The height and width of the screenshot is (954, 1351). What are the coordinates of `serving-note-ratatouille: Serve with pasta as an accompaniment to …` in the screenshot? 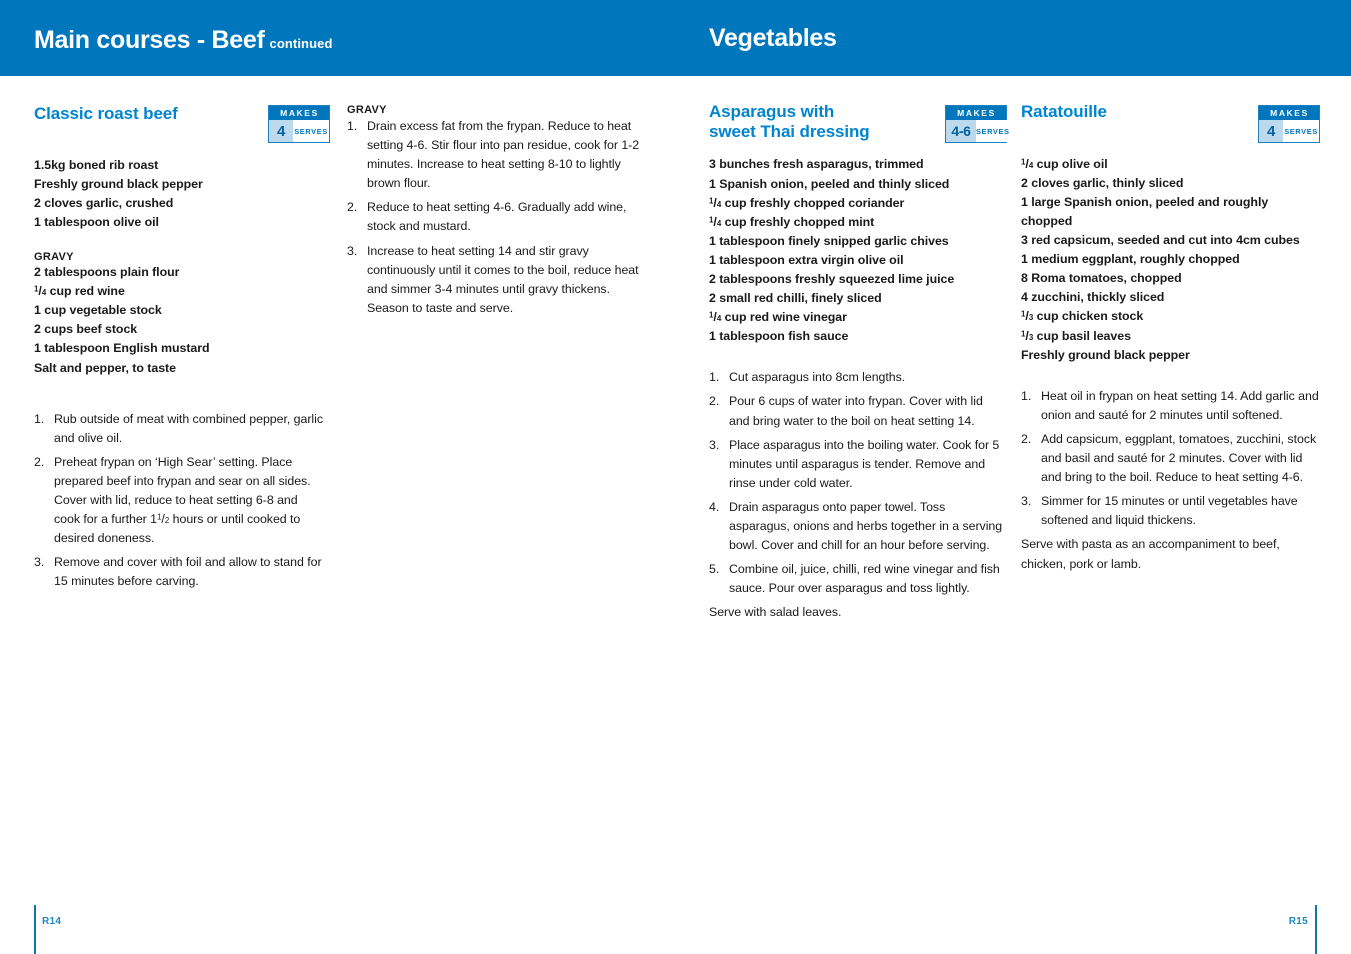 It's located at (1150, 554).